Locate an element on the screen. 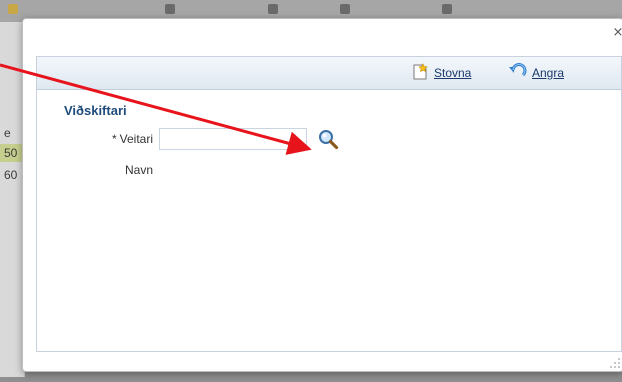 Image resolution: width=622 pixels, height=382 pixels. undo-button-label: Angra is located at coordinates (548, 73).